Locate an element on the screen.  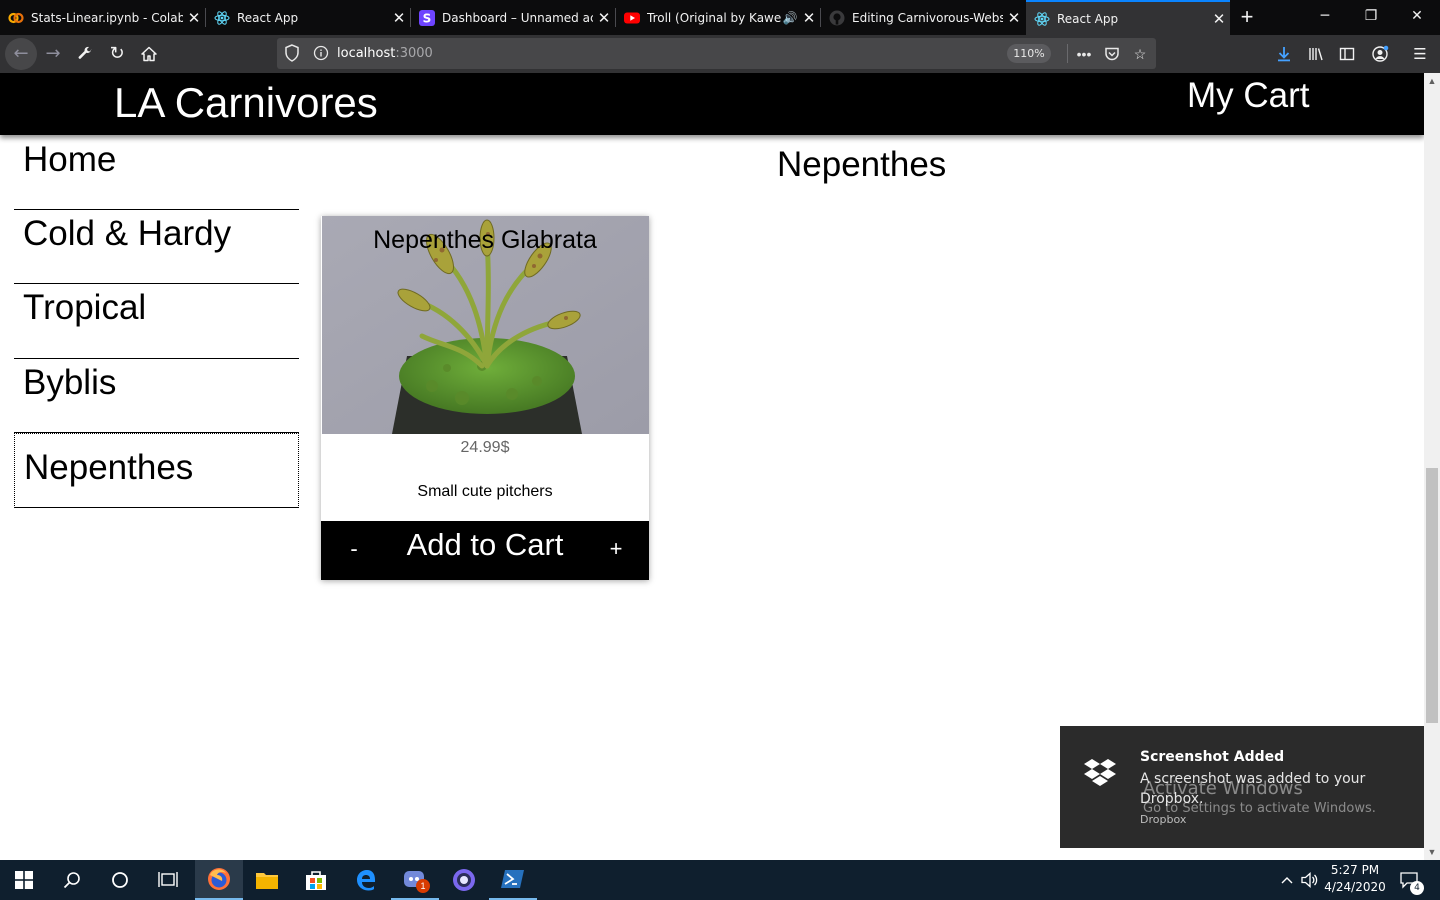
edge-icon is located at coordinates (366, 880).